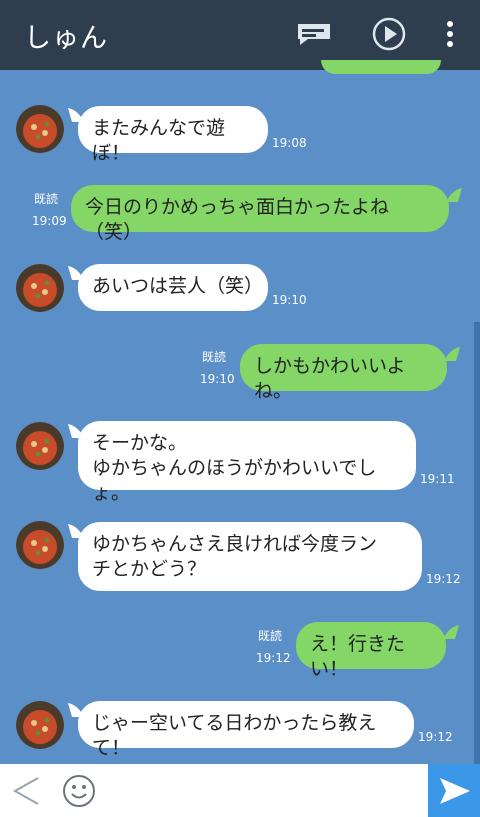  I want to click on message-bubble: ゆかちゃんさえ良ければ今度ラン チとかどう？, so click(250, 556).